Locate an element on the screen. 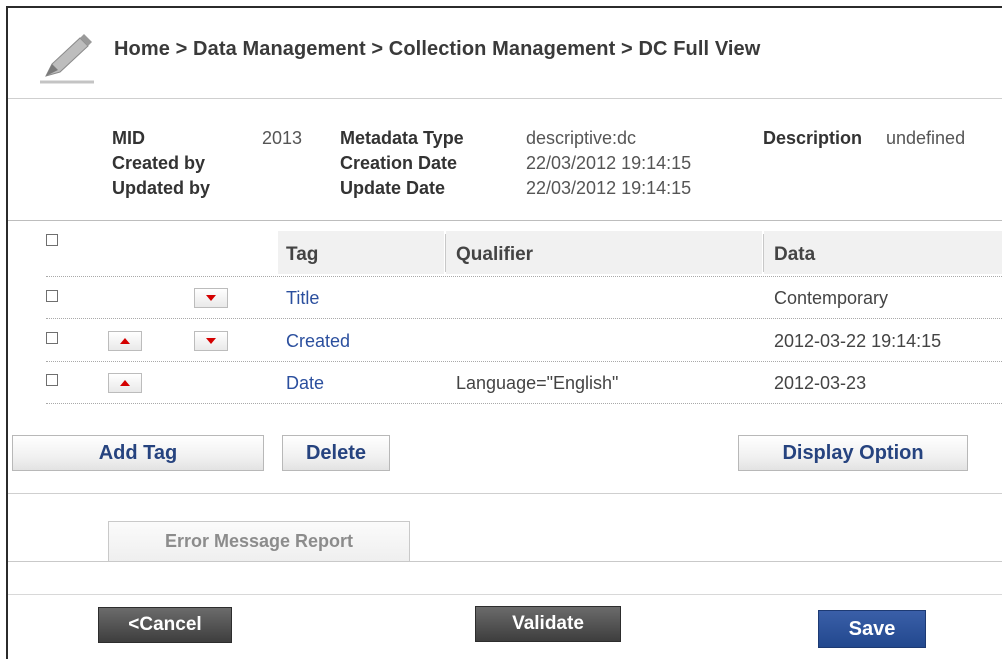 This screenshot has width=1002, height=659. pencil-icon is located at coordinates (67, 59).